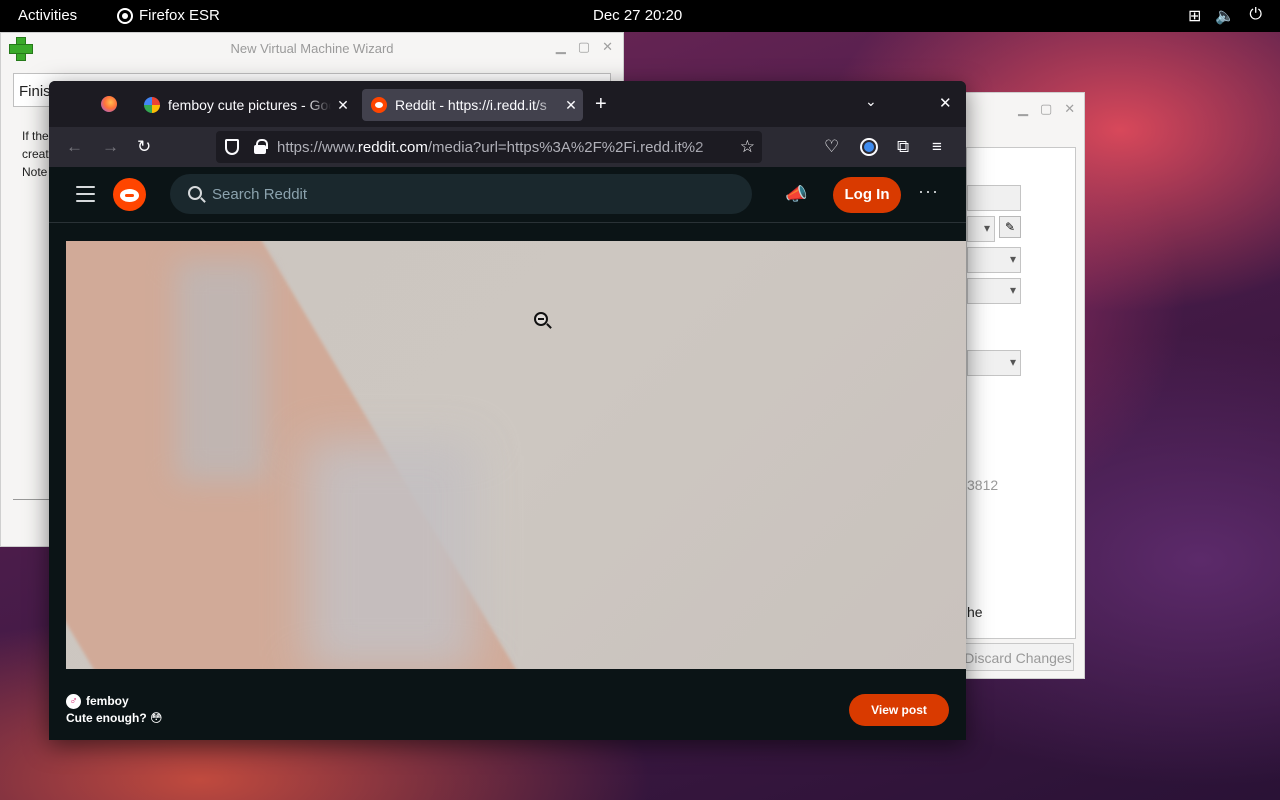  Describe the element at coordinates (1010, 227) in the screenshot. I see `wrench-icon: ✎` at that location.